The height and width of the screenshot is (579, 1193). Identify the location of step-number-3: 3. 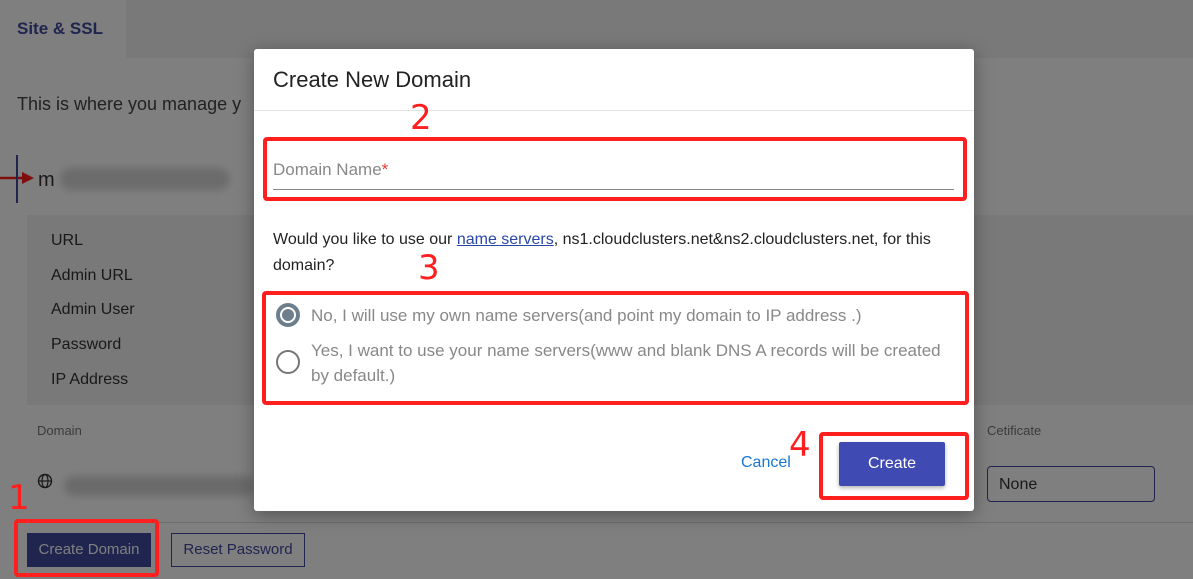
(429, 268).